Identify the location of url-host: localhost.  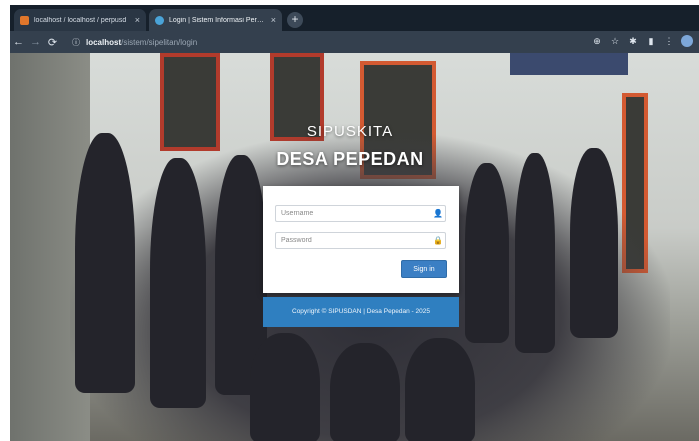
(104, 42).